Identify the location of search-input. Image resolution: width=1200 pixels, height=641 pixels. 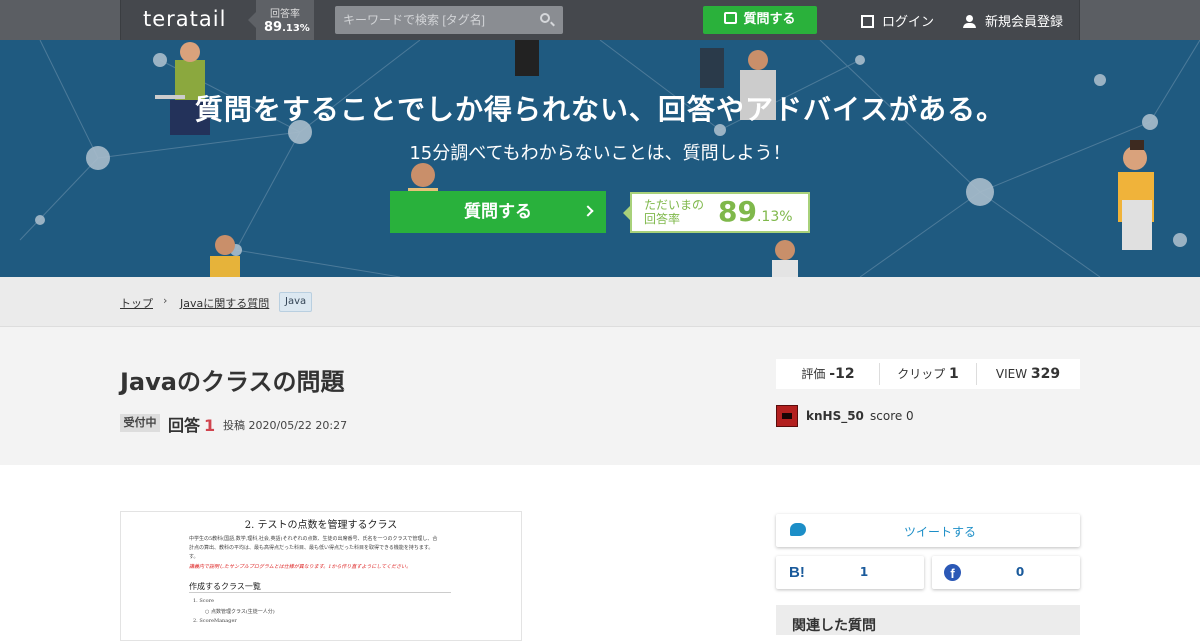
(449, 20).